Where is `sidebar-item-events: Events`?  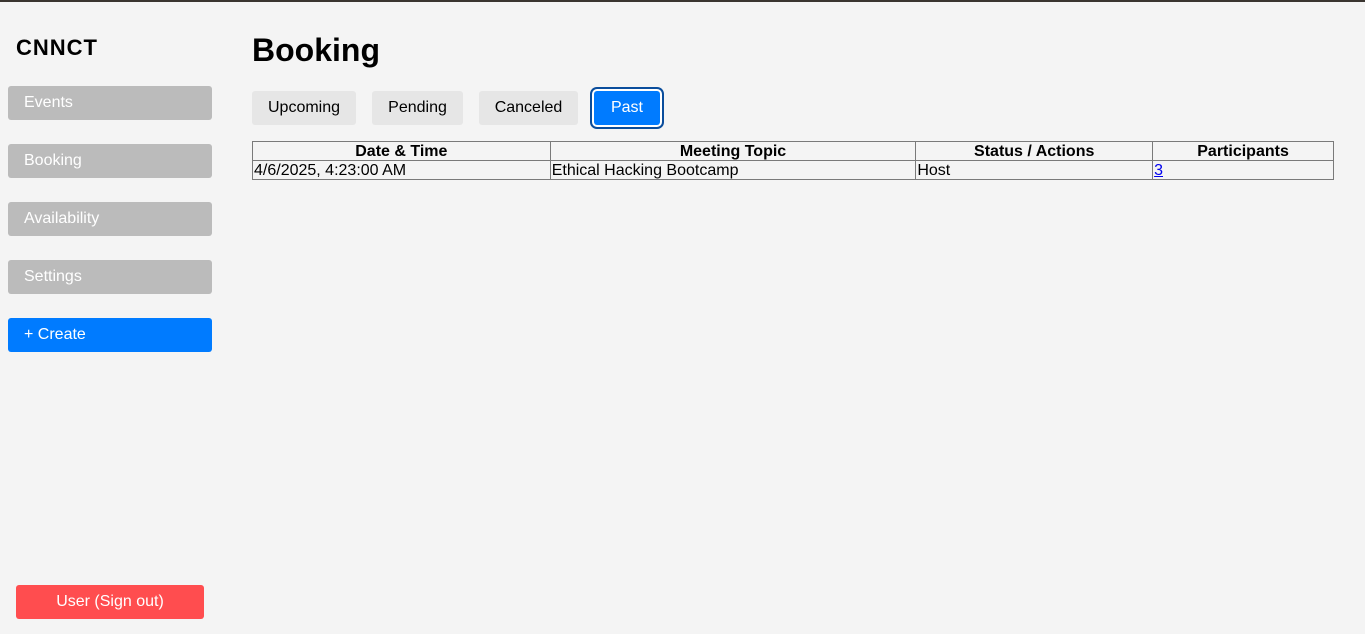 sidebar-item-events: Events is located at coordinates (110, 103).